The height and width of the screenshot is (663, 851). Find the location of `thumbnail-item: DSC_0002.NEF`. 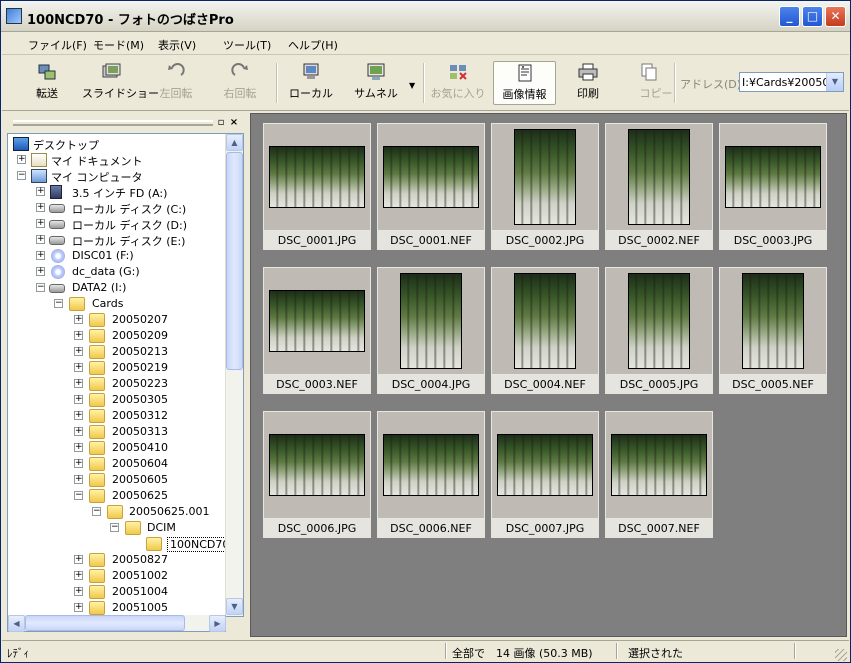

thumbnail-item: DSC_0002.NEF is located at coordinates (659, 187).